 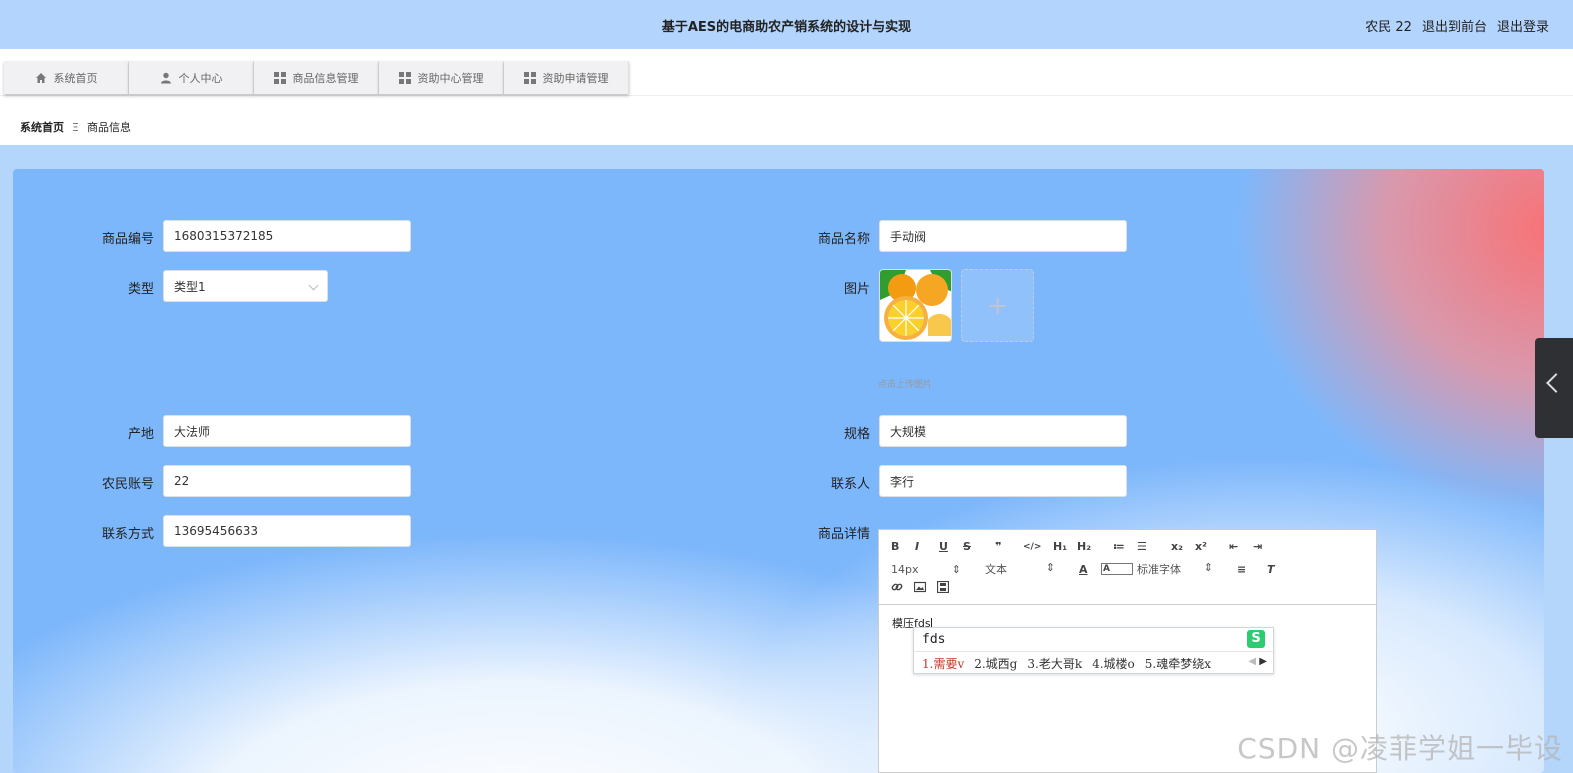 What do you see at coordinates (1388, 27) in the screenshot?
I see `user-label: 农民 22` at bounding box center [1388, 27].